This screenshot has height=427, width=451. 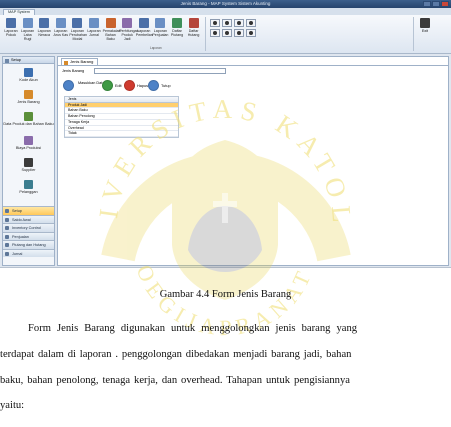 I want to click on toolbar-button: Edit, so click(x=112, y=85).